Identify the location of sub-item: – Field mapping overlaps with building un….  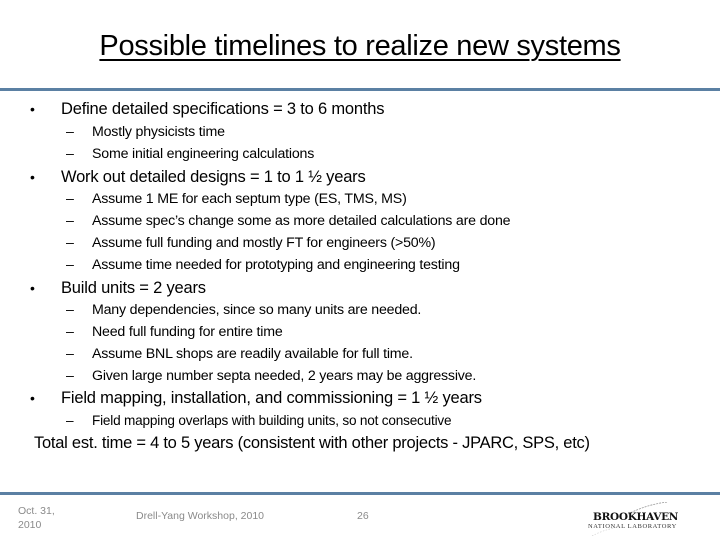
(259, 420).